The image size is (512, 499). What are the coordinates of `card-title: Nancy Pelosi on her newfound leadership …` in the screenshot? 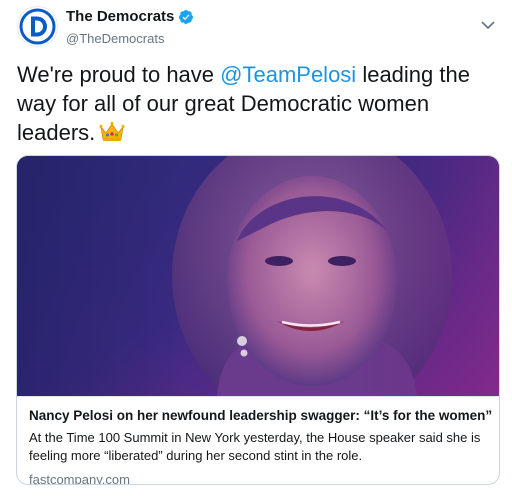 It's located at (260, 416).